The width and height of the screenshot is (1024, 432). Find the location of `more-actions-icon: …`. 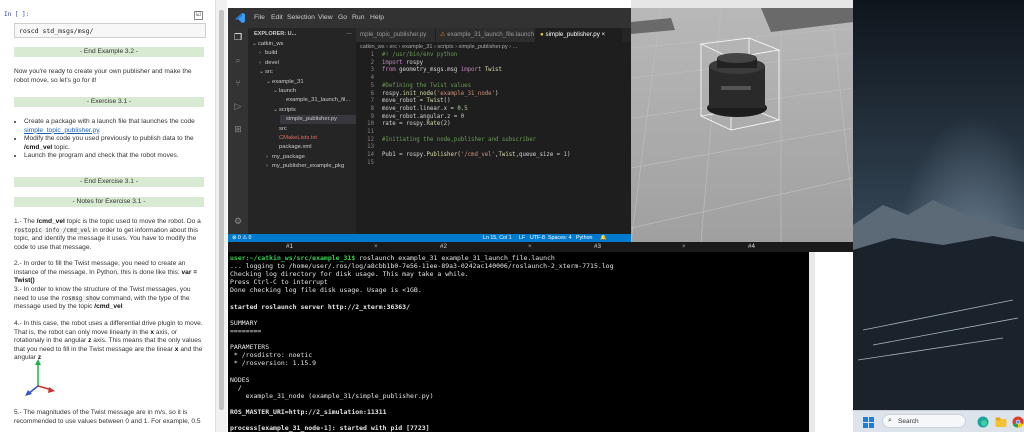

more-actions-icon: … is located at coordinates (349, 33).